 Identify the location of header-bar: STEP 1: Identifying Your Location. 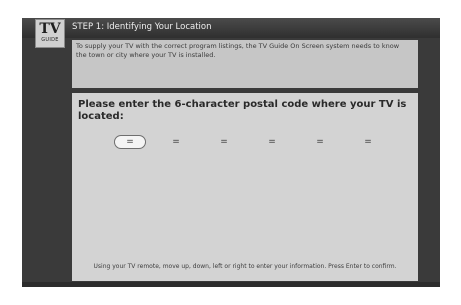
(231, 28).